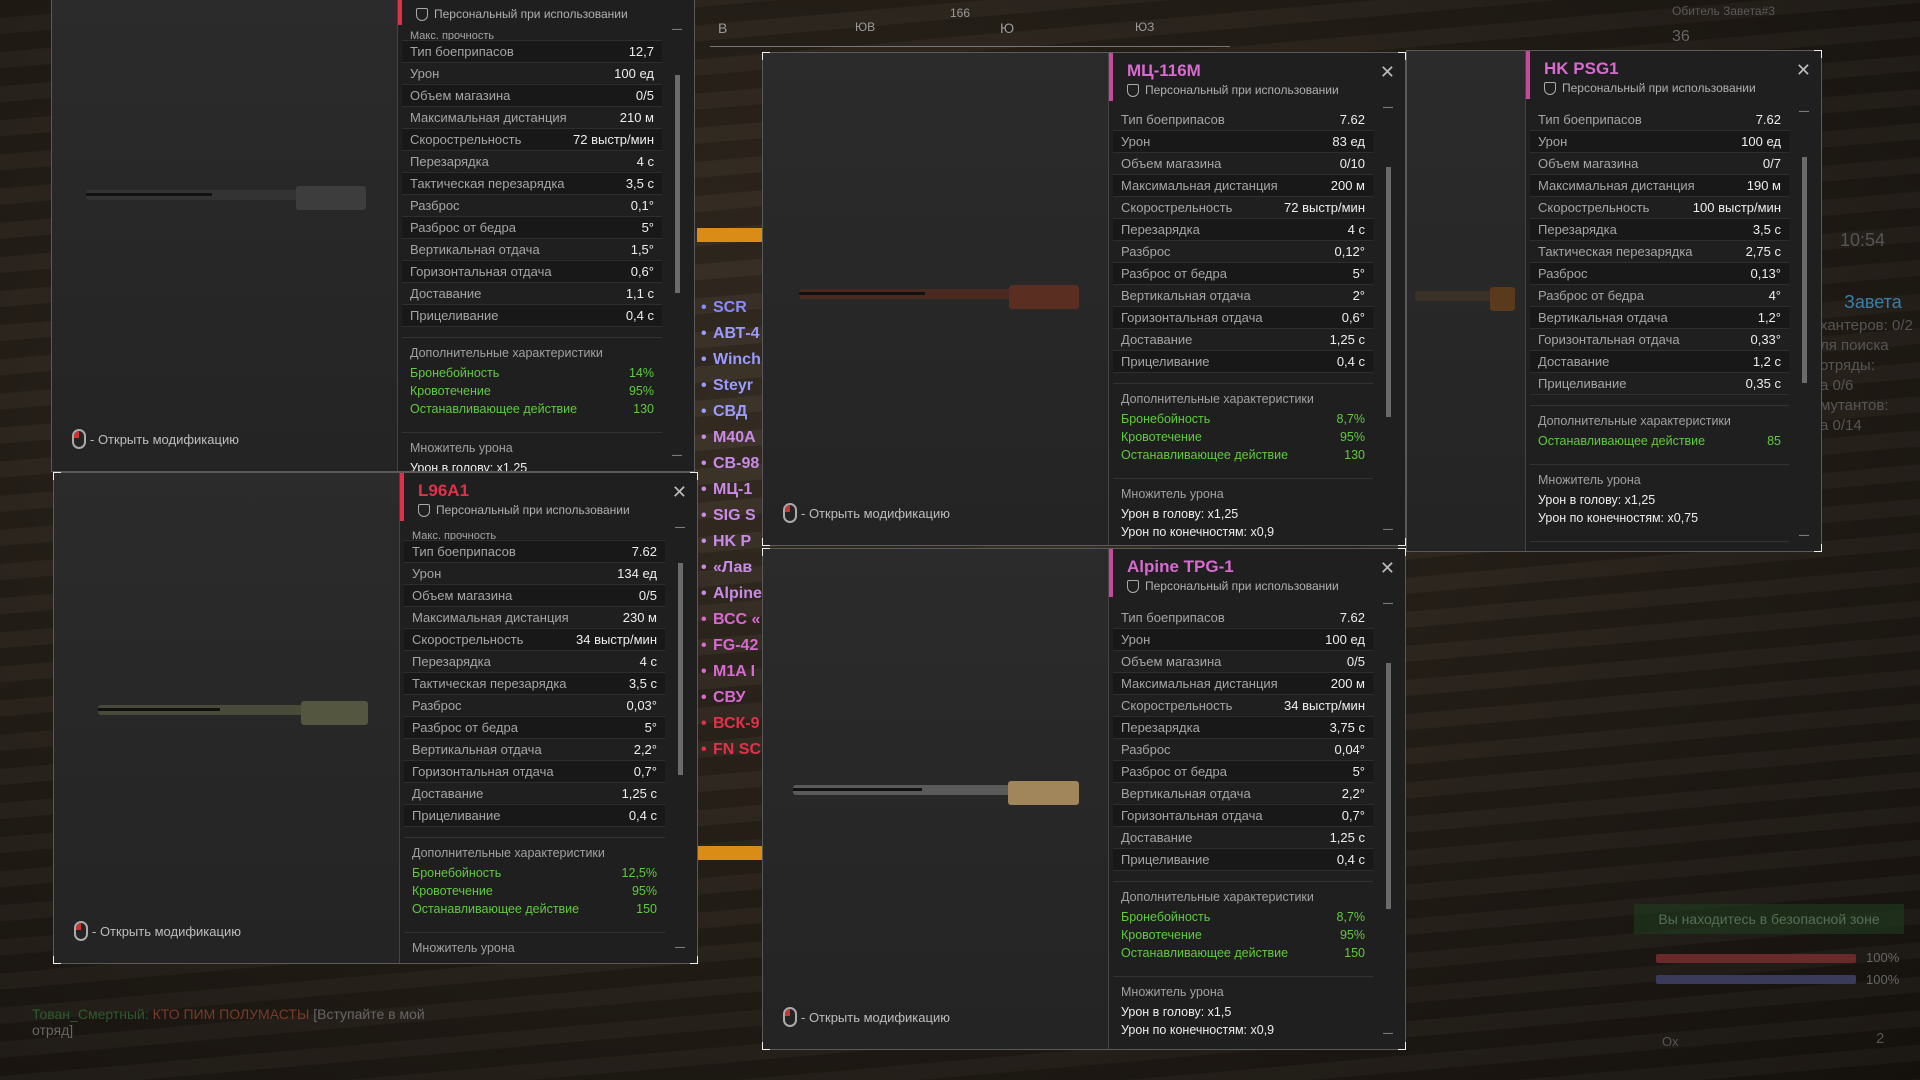  Describe the element at coordinates (532, 140) in the screenshot. I see `stat-row: Скорострельность 72 выстр/мин` at that location.